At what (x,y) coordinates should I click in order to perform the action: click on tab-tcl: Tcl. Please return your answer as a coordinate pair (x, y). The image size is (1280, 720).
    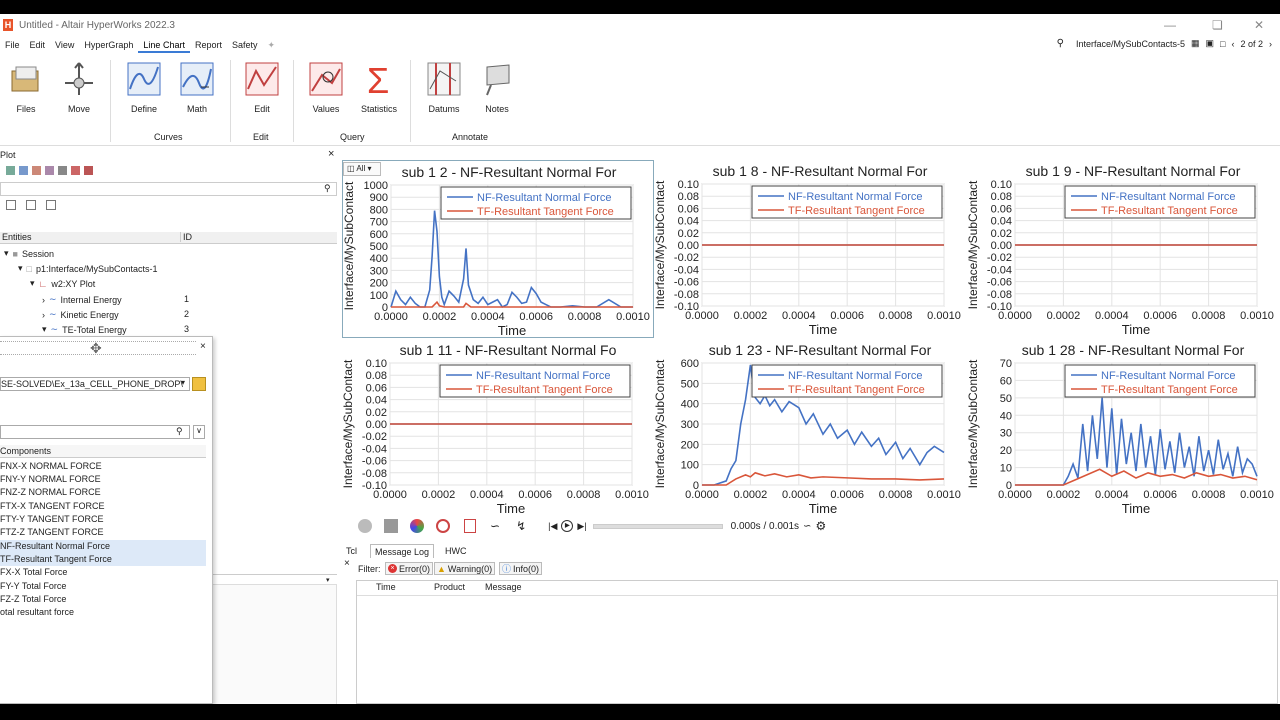
    Looking at the image, I should click on (351, 551).